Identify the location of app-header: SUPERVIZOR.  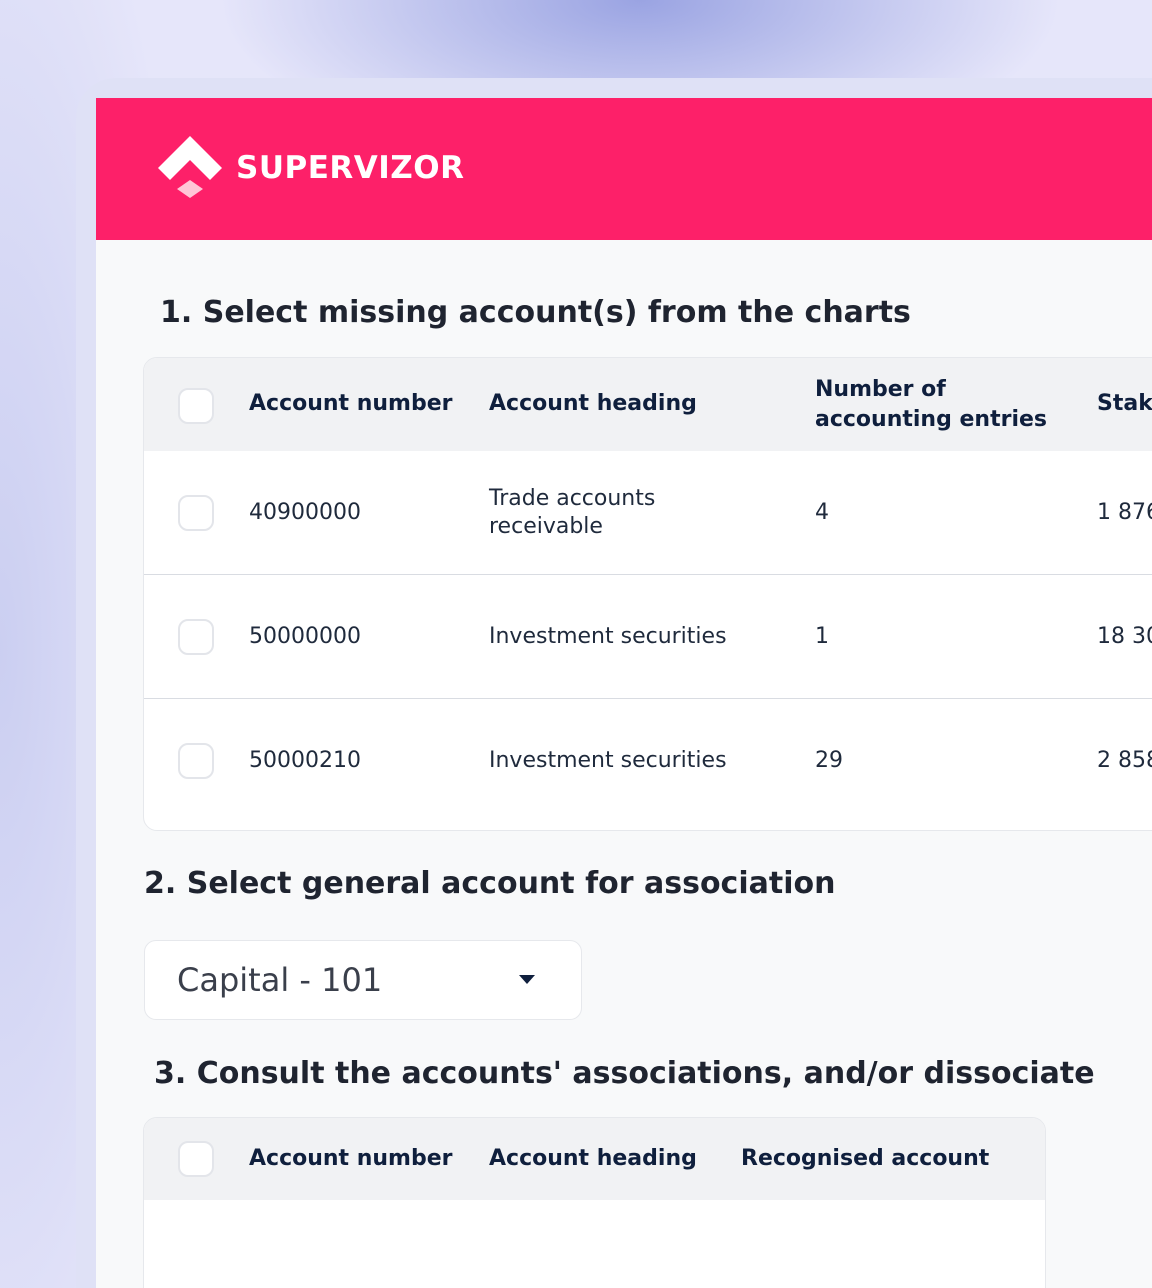
(624, 169).